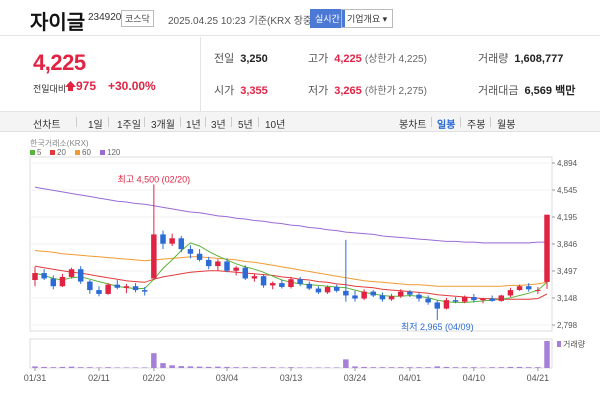  What do you see at coordinates (154, 378) in the screenshot?
I see `x-tick-label: 02/20` at bounding box center [154, 378].